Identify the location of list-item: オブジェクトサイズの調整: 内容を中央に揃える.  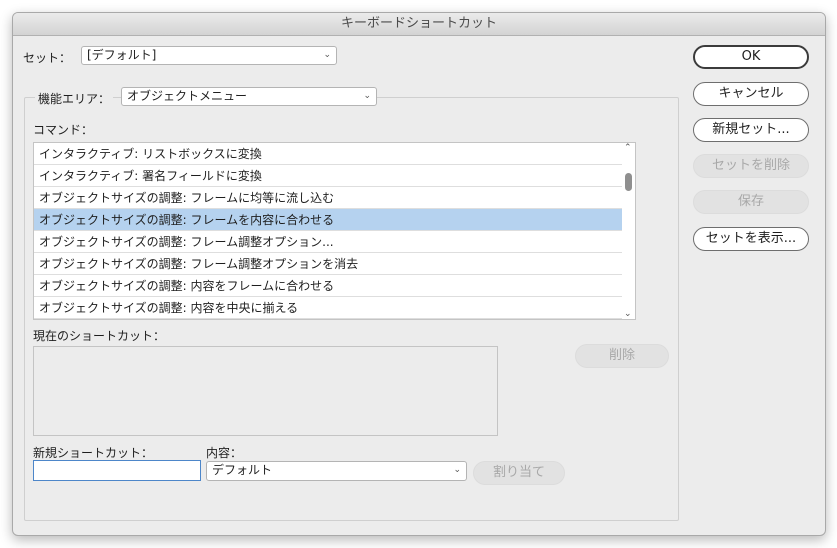
(328, 308).